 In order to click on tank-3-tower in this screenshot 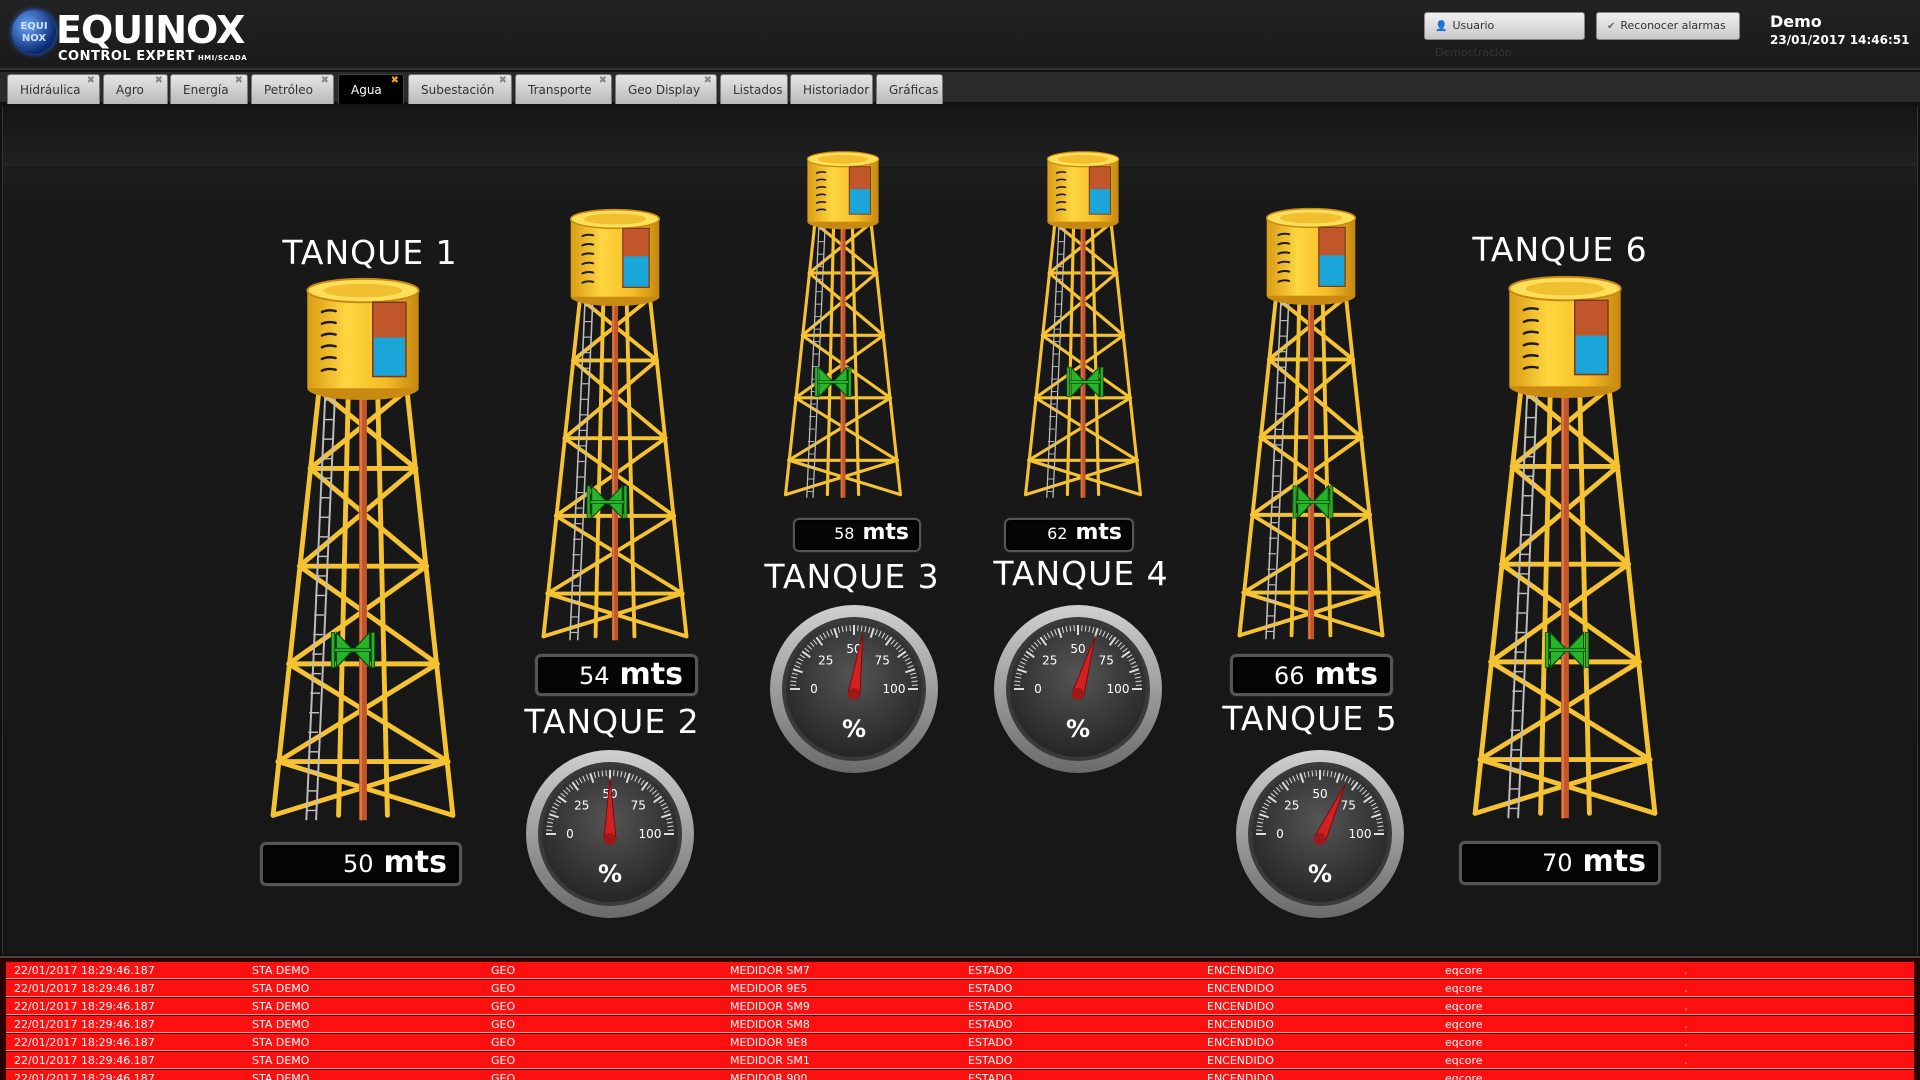, I will do `click(843, 326)`.